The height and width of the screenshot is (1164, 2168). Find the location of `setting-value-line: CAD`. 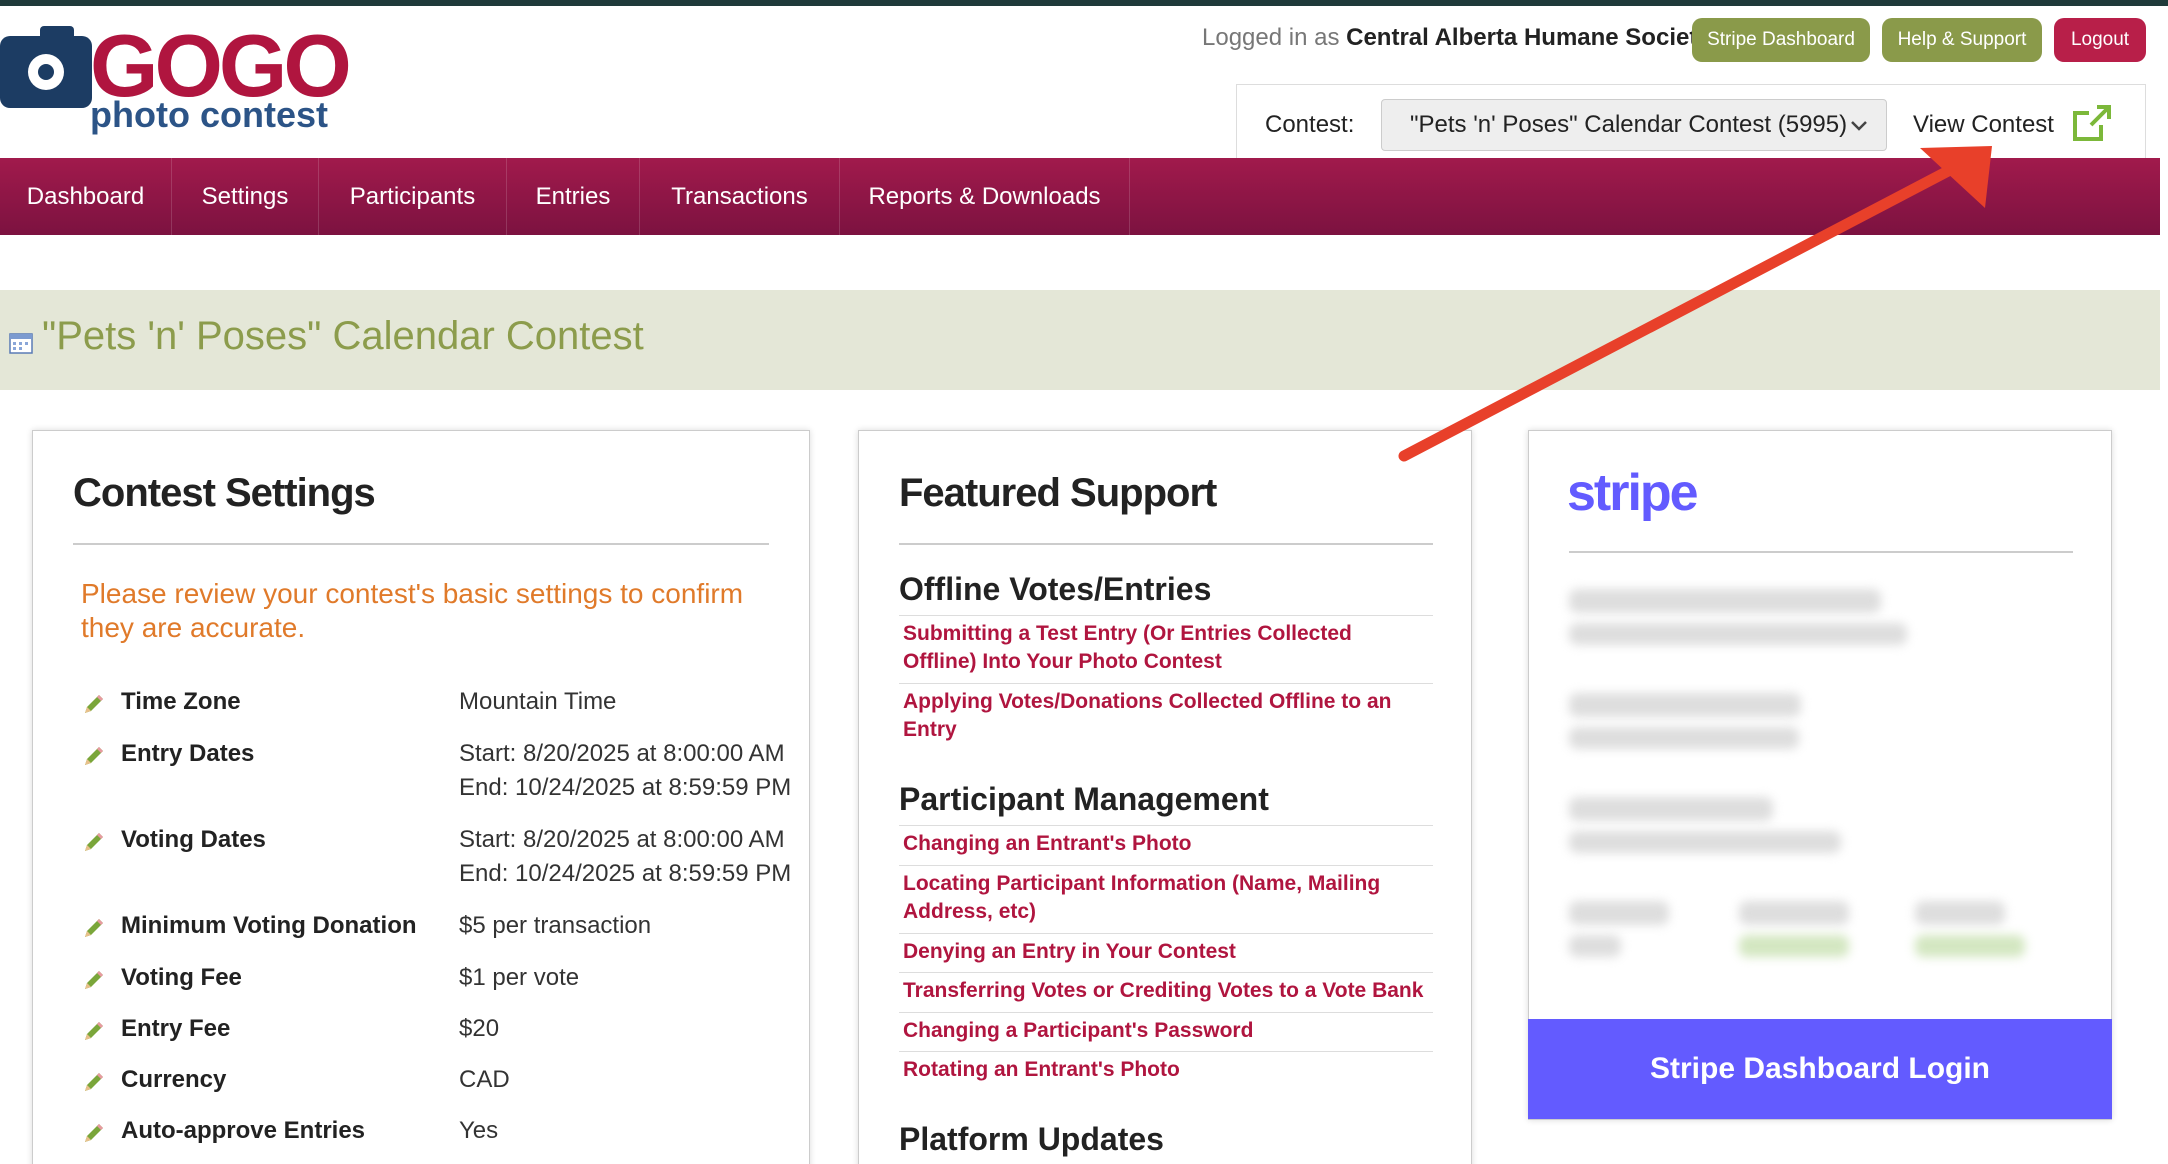

setting-value-line: CAD is located at coordinates (484, 1079).